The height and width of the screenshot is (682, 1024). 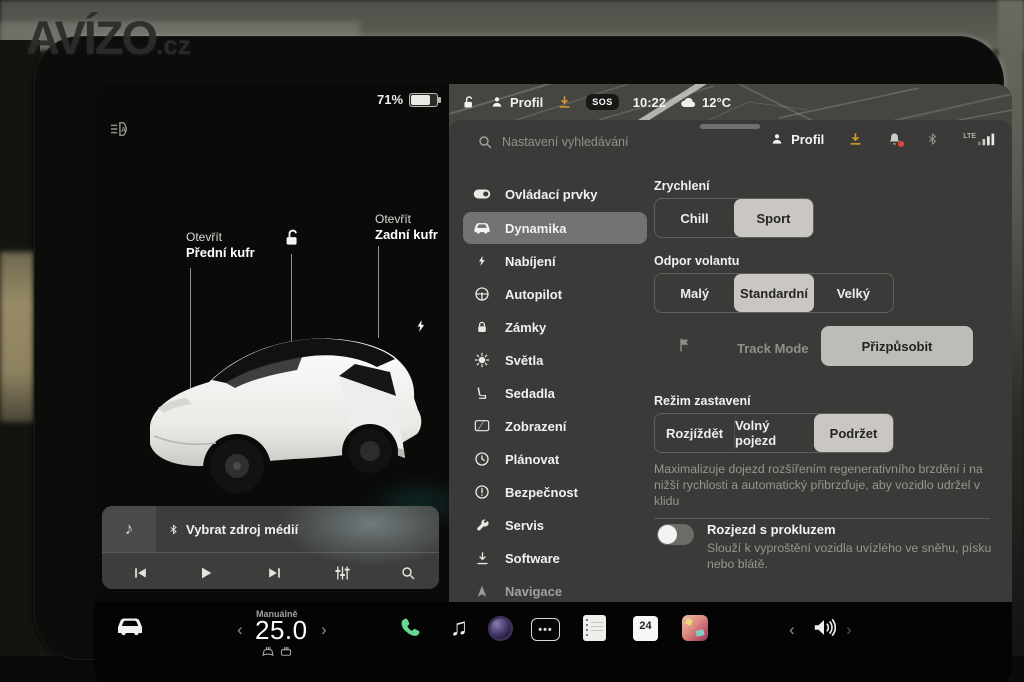 I want to click on sos-badge: SOS, so click(x=602, y=102).